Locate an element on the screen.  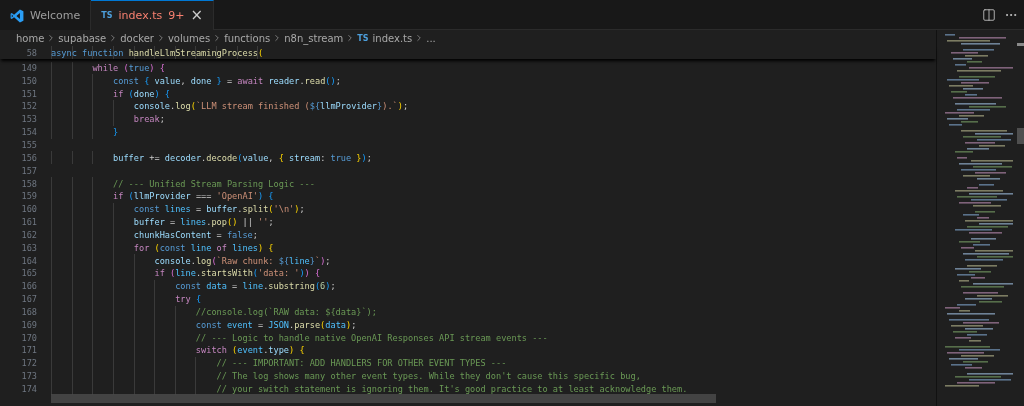
line-number: 158 is located at coordinates (28, 183).